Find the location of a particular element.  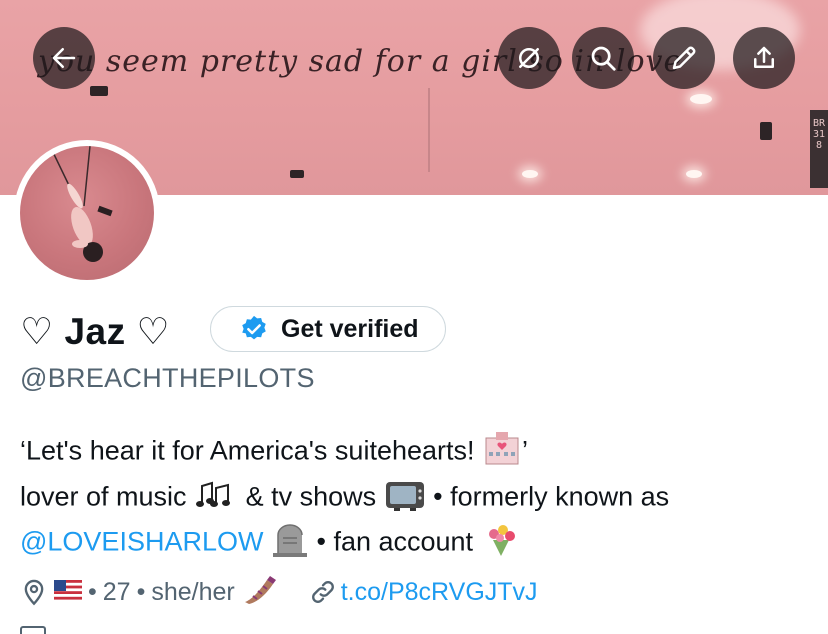

get-verified-button: Get verified is located at coordinates (328, 329).